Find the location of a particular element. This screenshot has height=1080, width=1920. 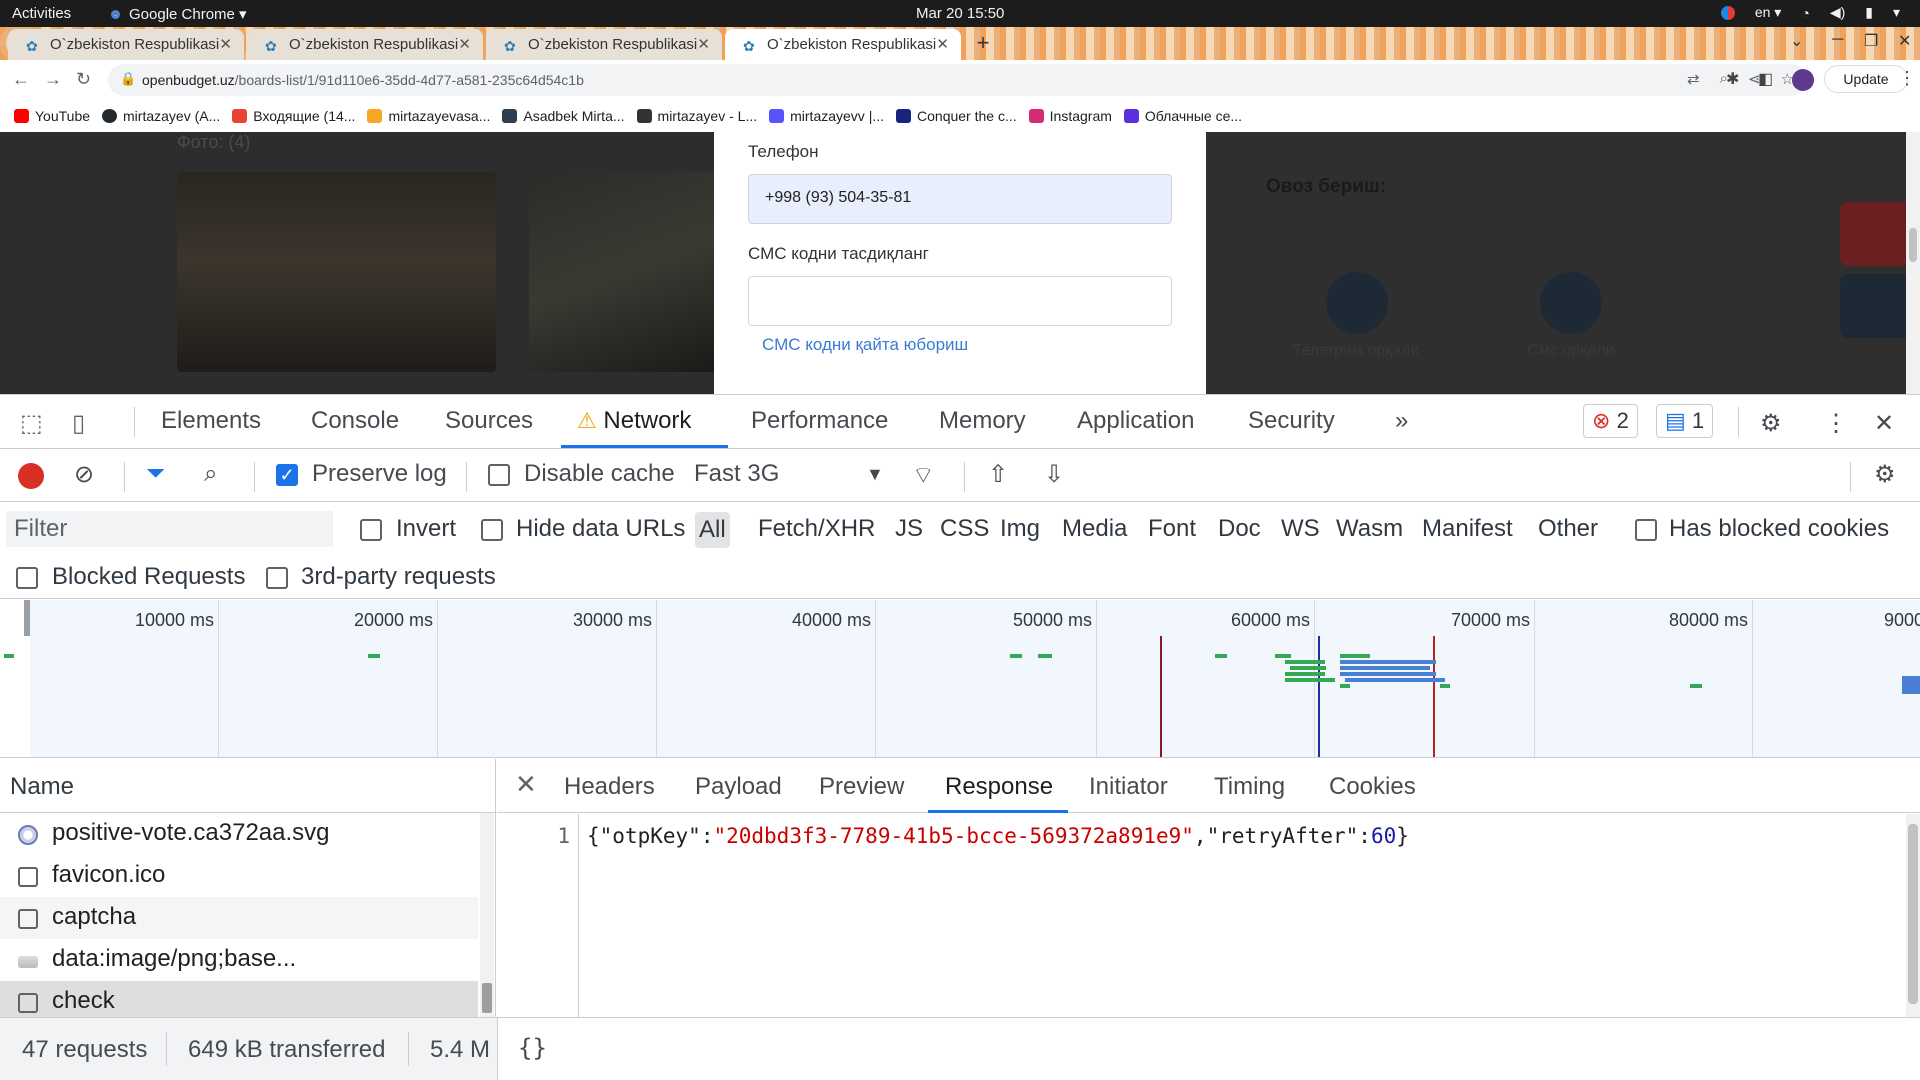

update-button: Update is located at coordinates (1866, 79).